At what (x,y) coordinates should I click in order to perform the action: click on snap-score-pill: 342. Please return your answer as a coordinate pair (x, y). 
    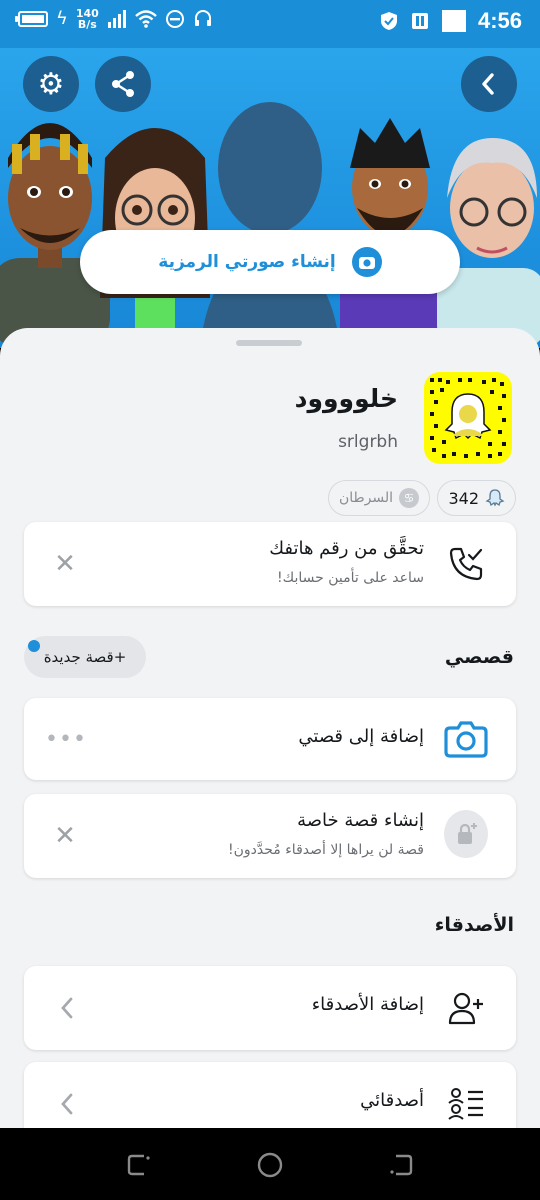
    Looking at the image, I should click on (476, 498).